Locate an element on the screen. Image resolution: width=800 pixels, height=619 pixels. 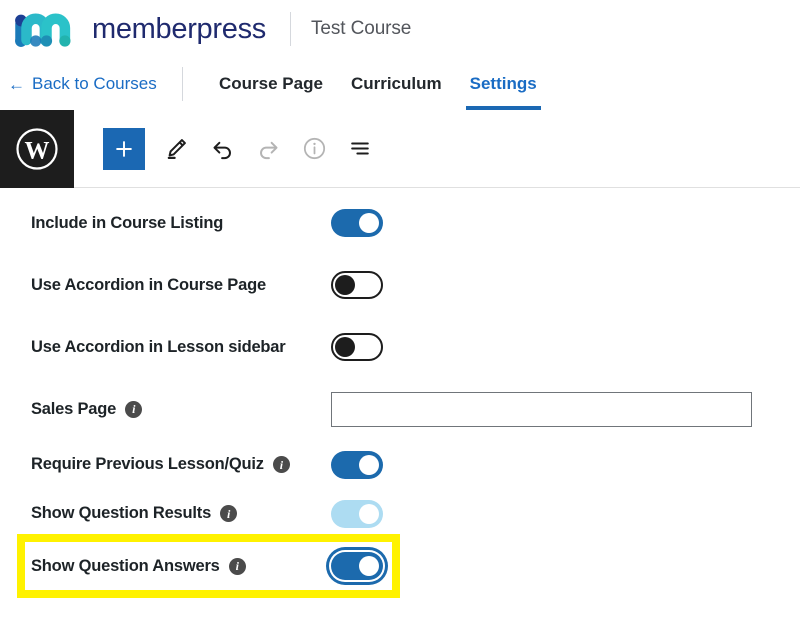
setting-row-sales-page: Sales Page i is located at coordinates (400, 409).